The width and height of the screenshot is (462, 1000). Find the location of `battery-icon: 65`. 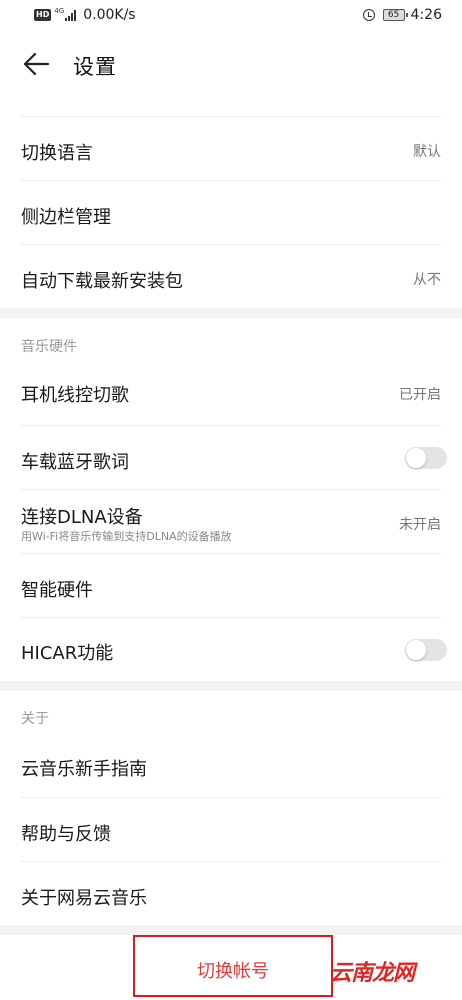

battery-icon: 65 is located at coordinates (395, 15).